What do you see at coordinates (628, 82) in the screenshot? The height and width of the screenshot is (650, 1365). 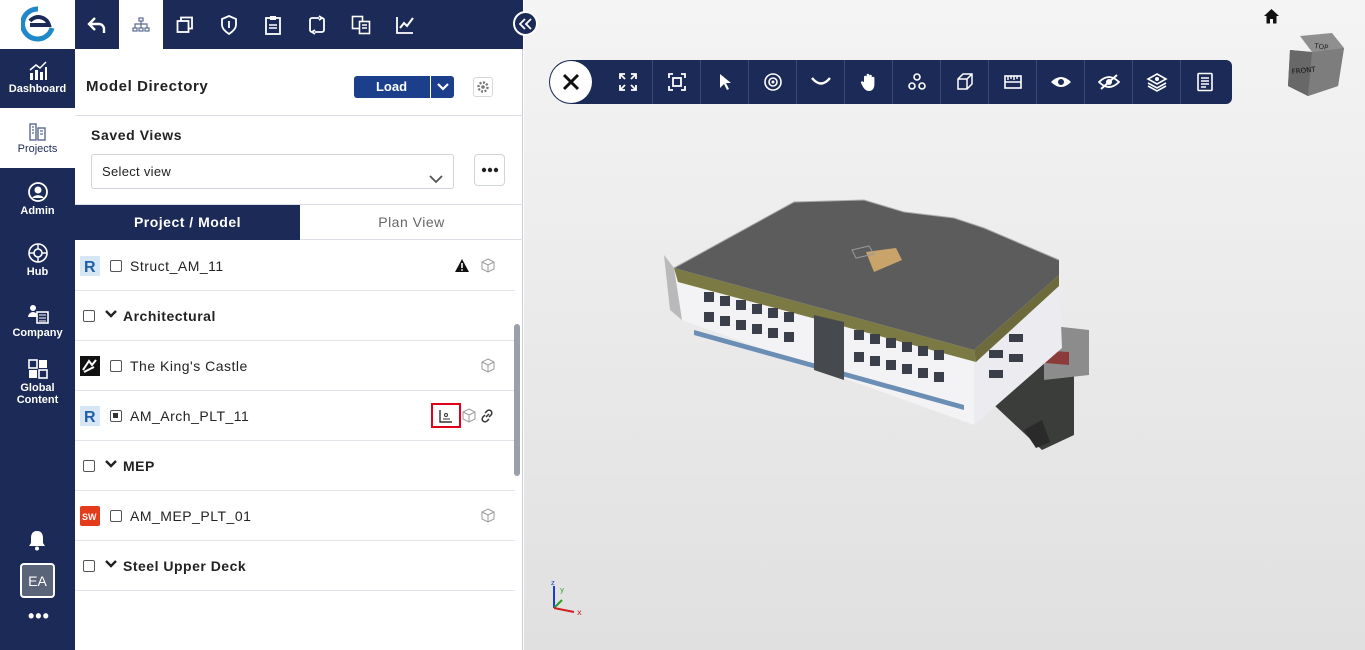 I see `fullscreen-button` at bounding box center [628, 82].